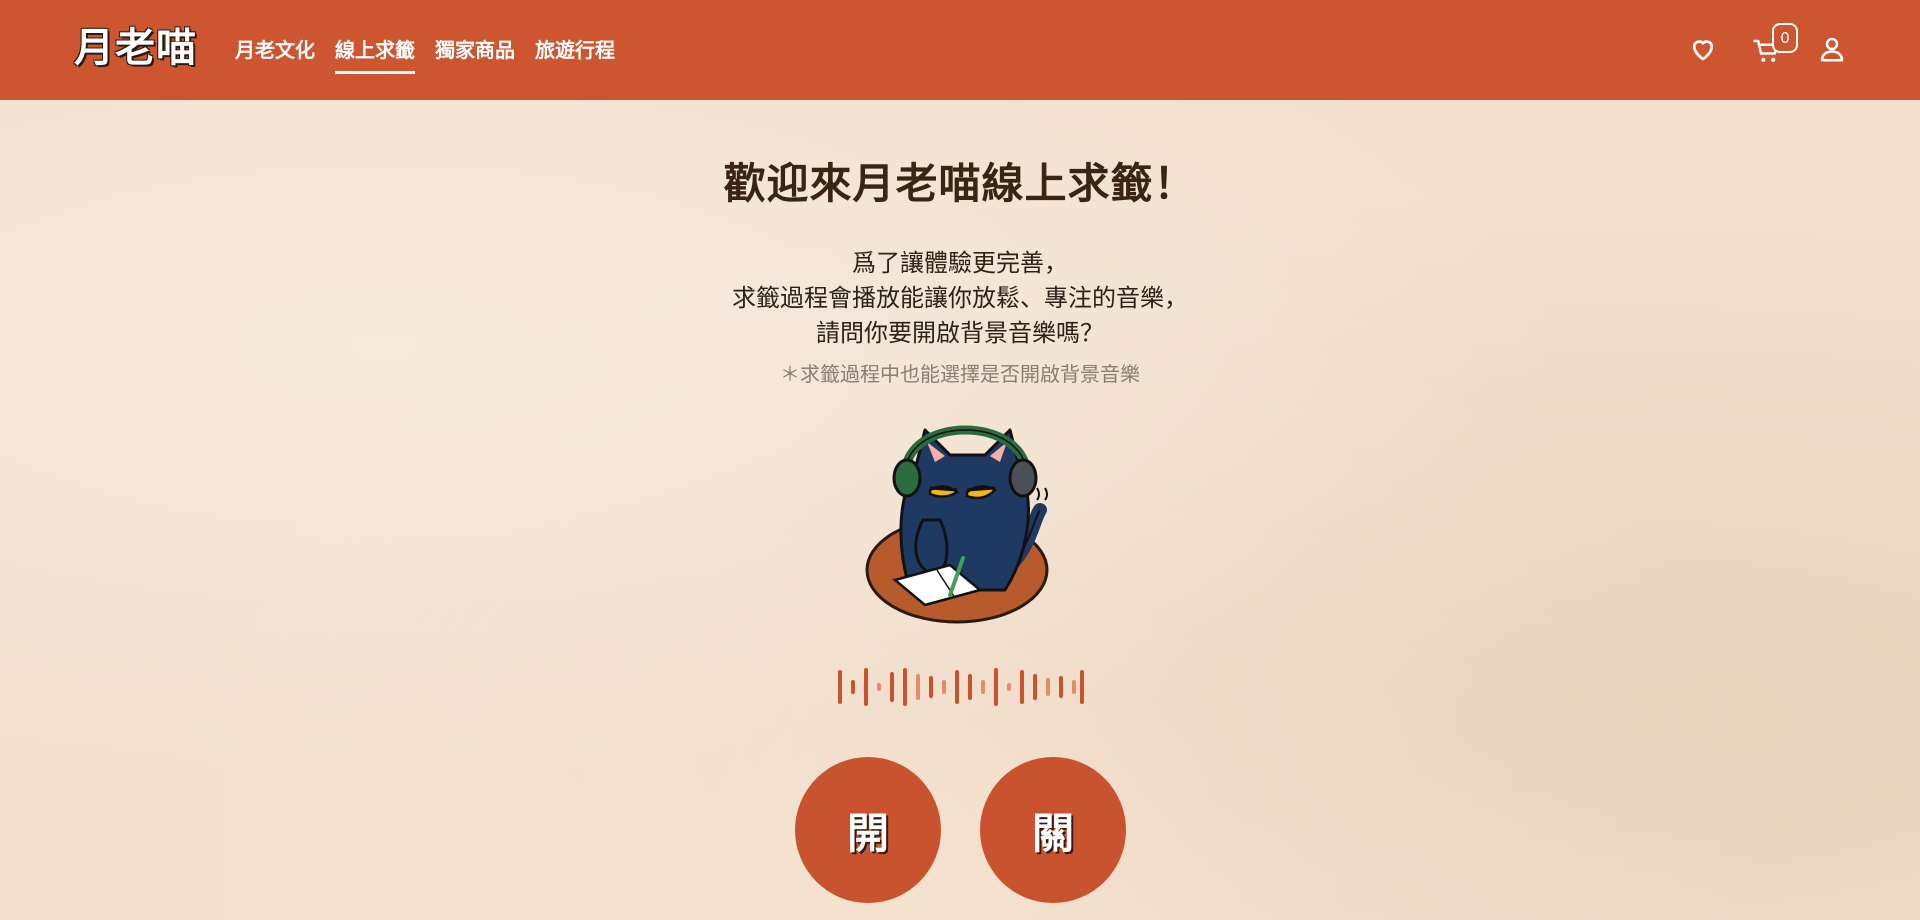  I want to click on audio-waveform-icon, so click(961, 687).